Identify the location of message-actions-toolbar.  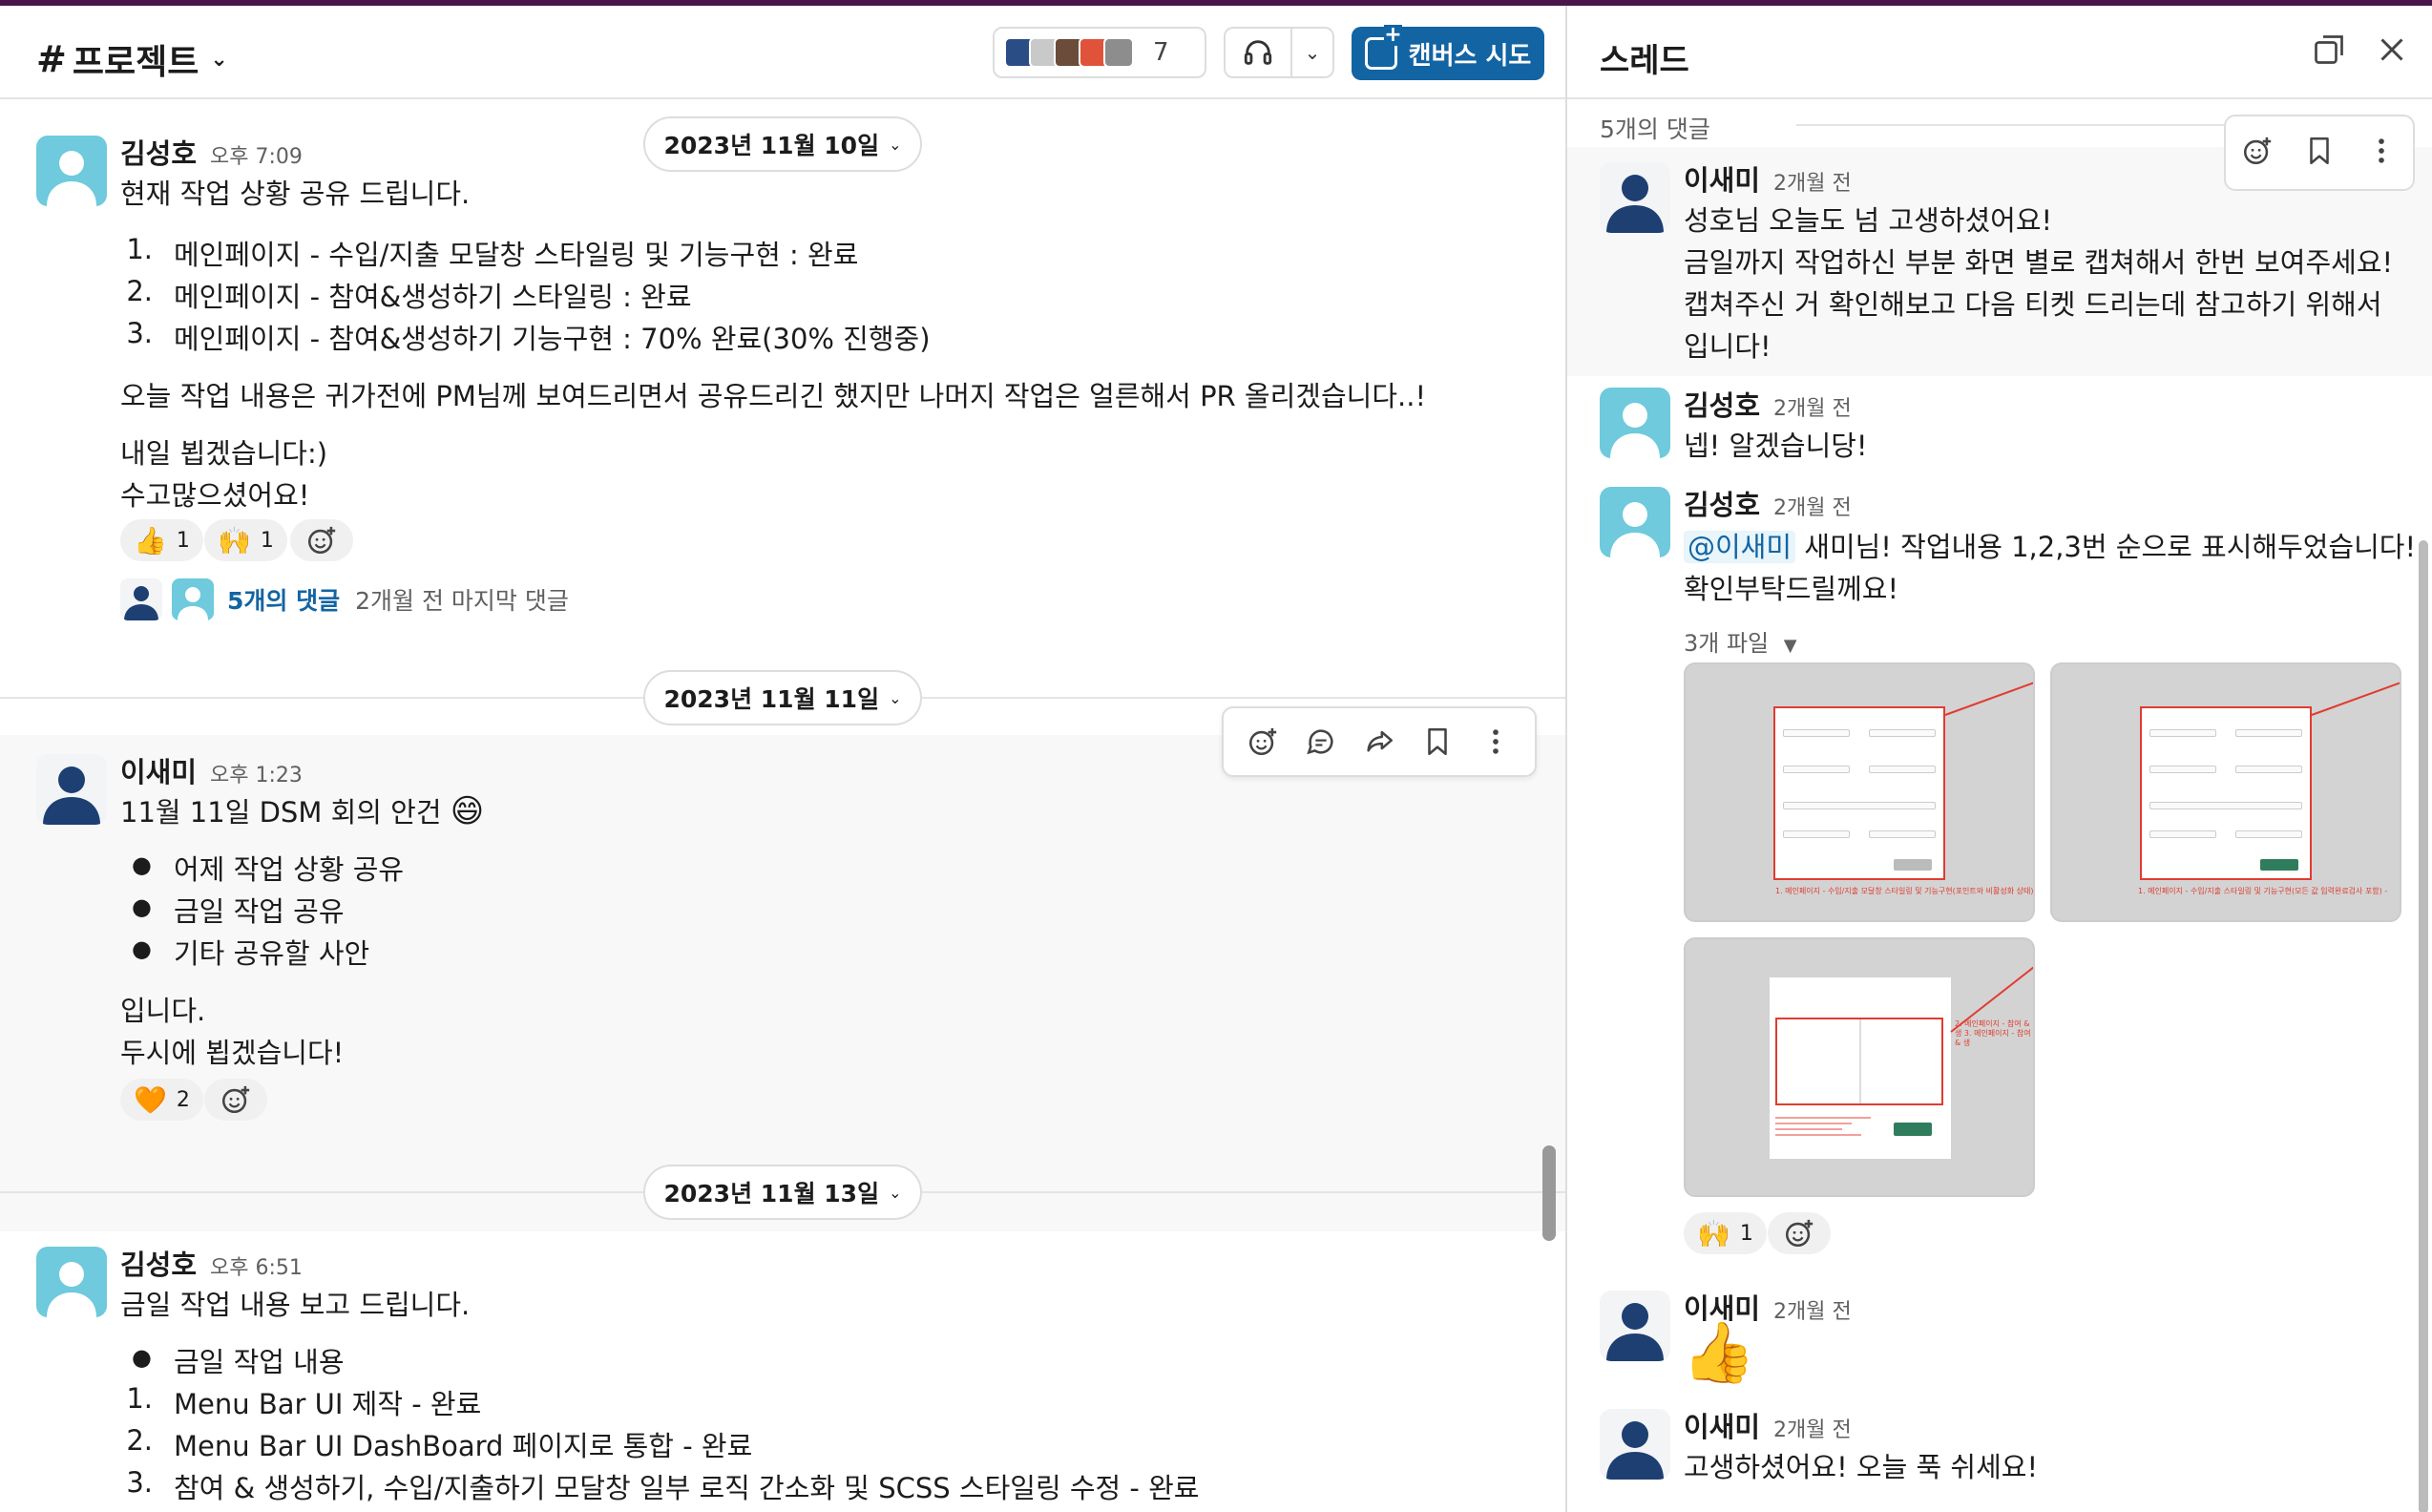
(1379, 742).